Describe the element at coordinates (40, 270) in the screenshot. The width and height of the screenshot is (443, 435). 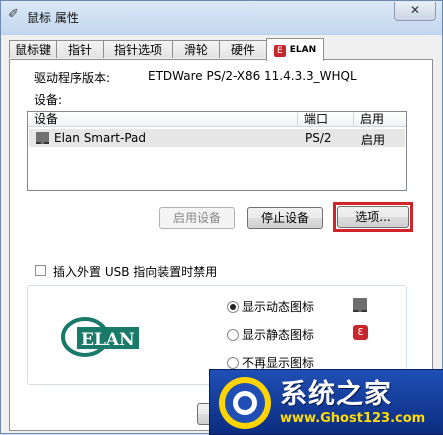
I see `usb-disable-checkbox` at that location.